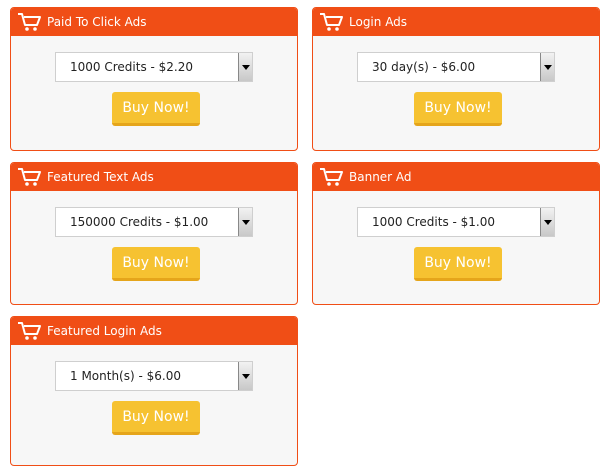  Describe the element at coordinates (434, 222) in the screenshot. I see `package-select-value: 1000 Credits - $1.00` at that location.